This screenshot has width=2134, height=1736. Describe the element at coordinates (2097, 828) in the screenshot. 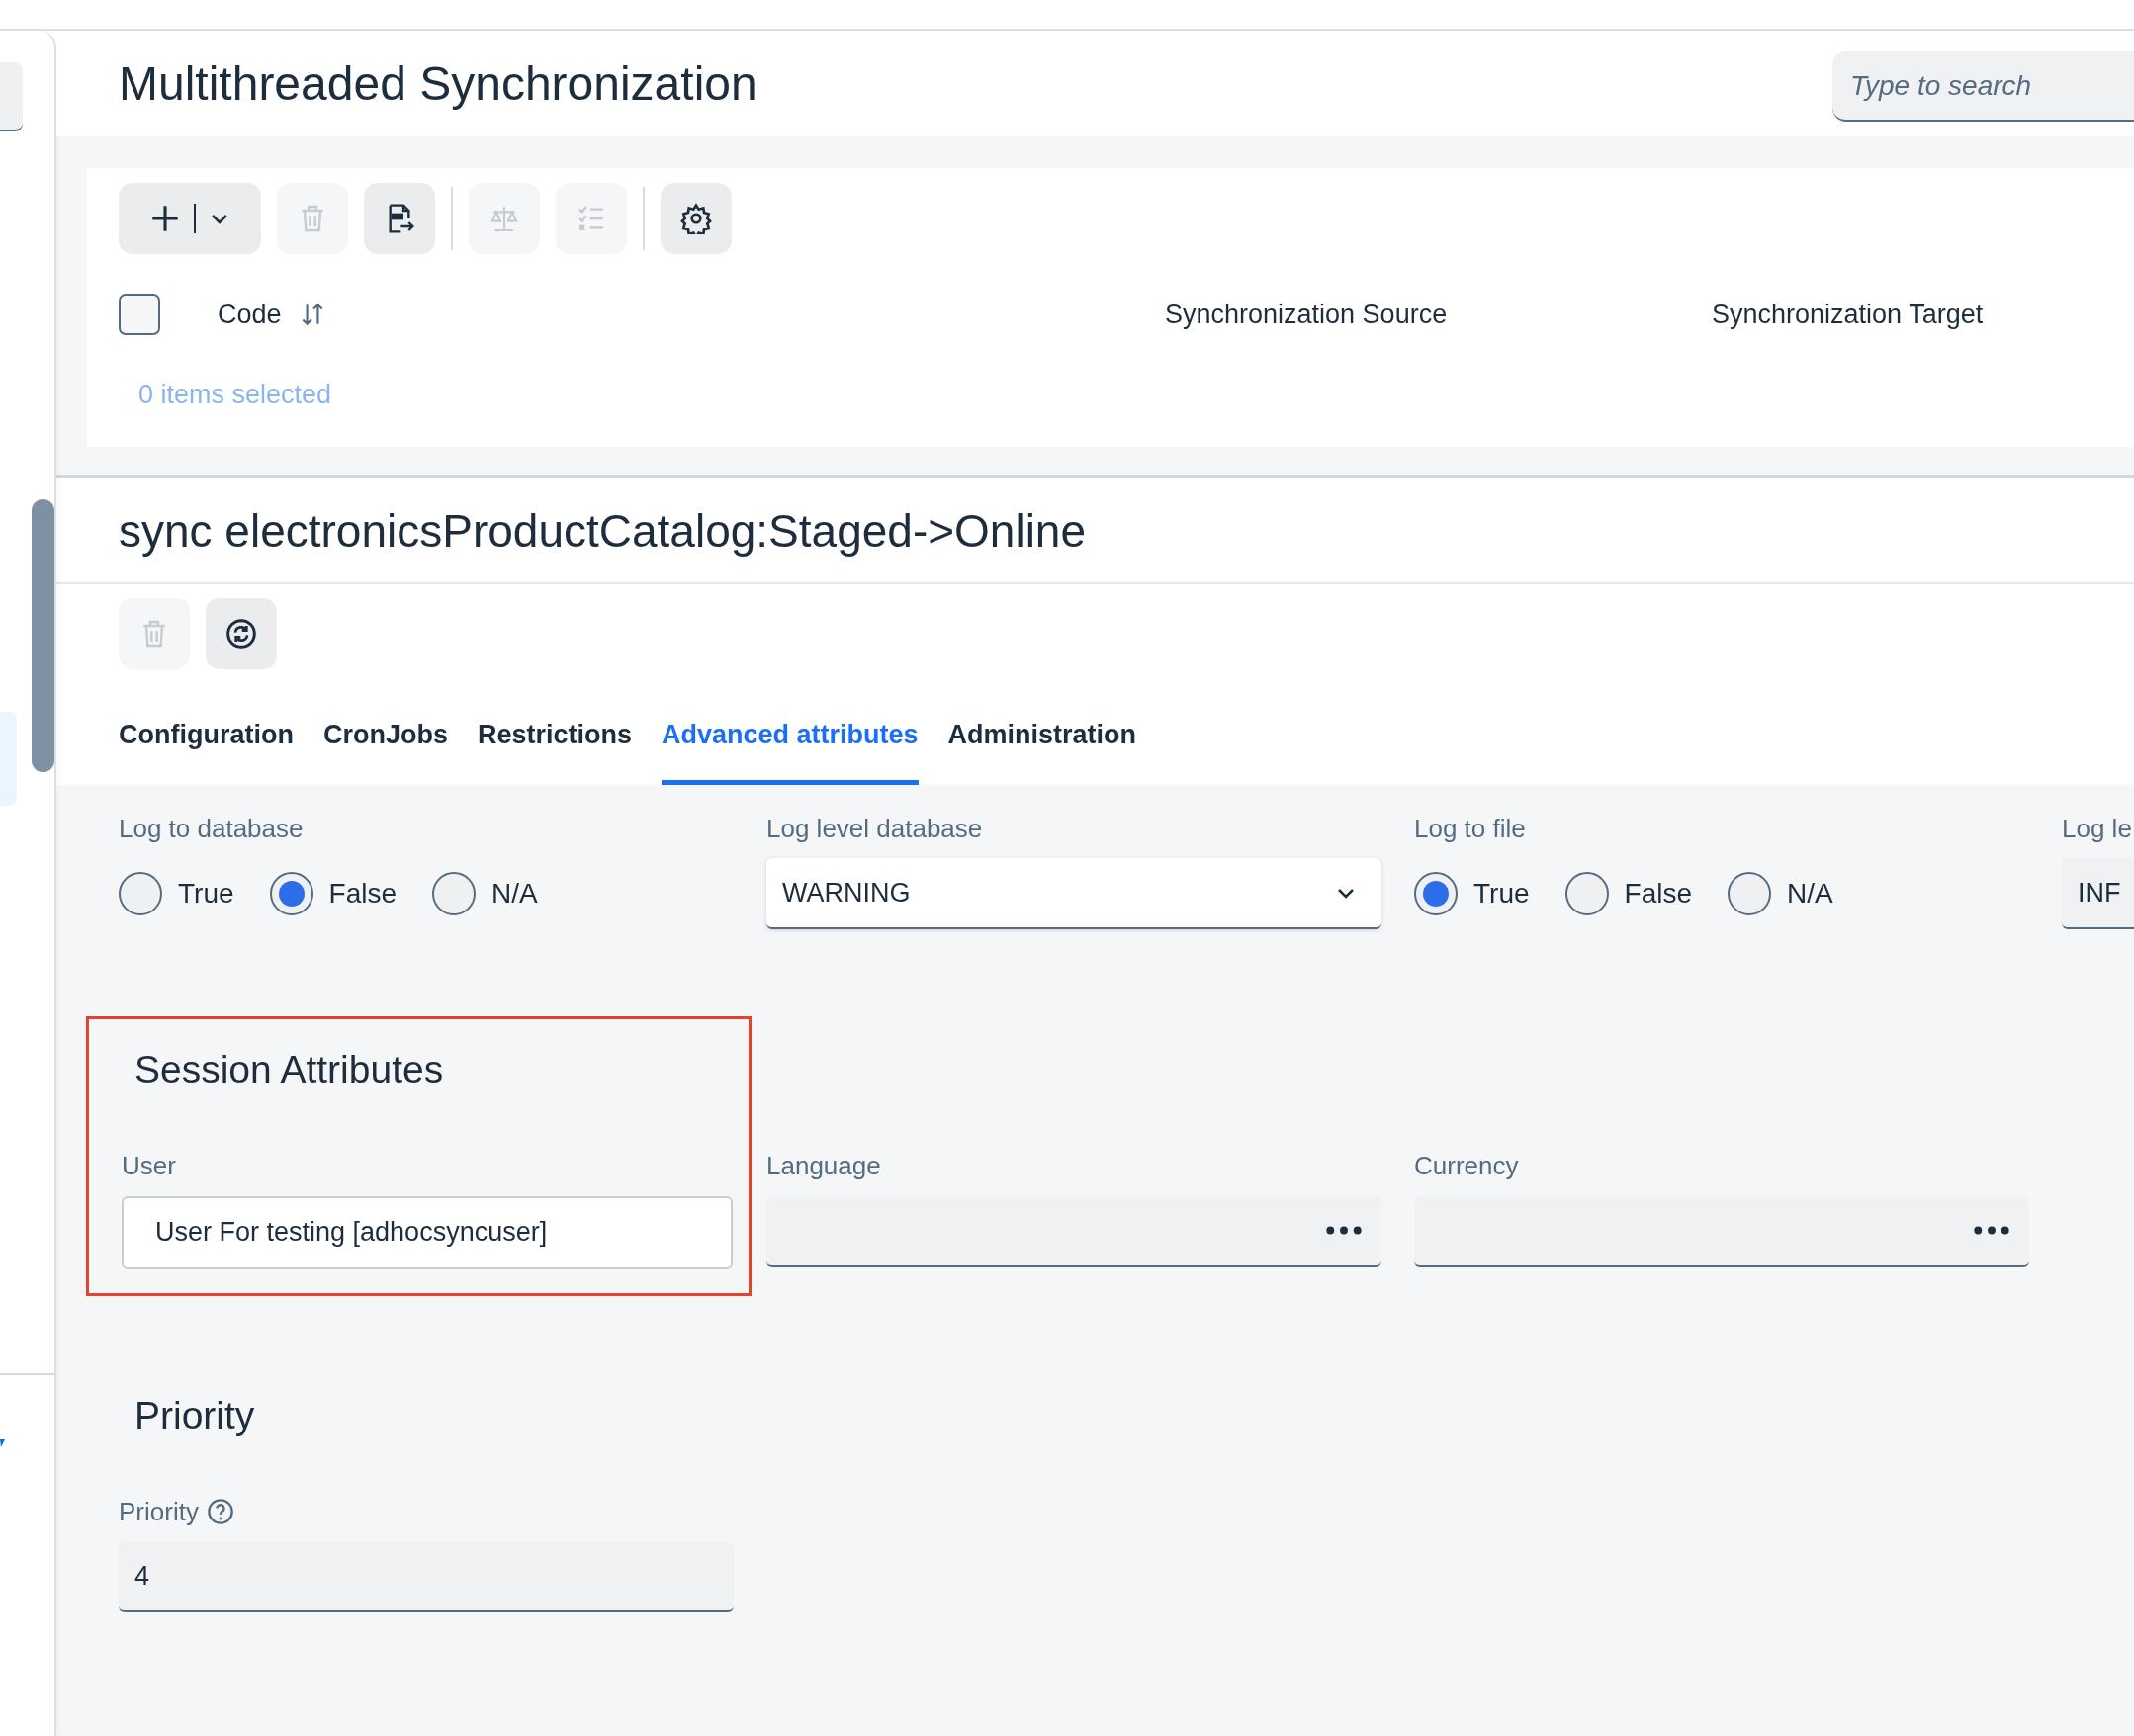

I see `field-label: Log le` at that location.